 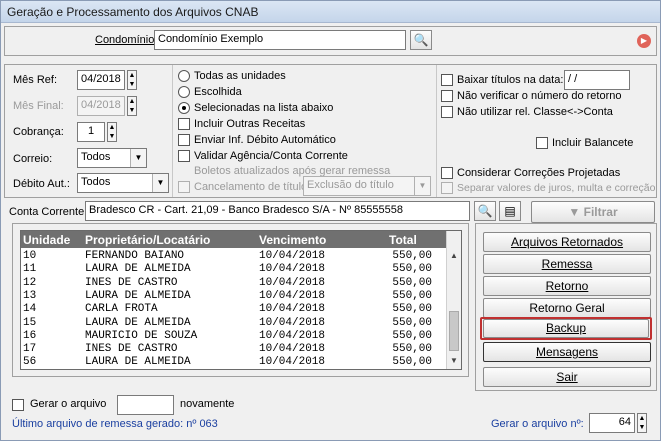 What do you see at coordinates (233, 336) in the screenshot?
I see `table-row: 16 MAURICIO DE SOUZA 10/04/2018 550,00` at bounding box center [233, 336].